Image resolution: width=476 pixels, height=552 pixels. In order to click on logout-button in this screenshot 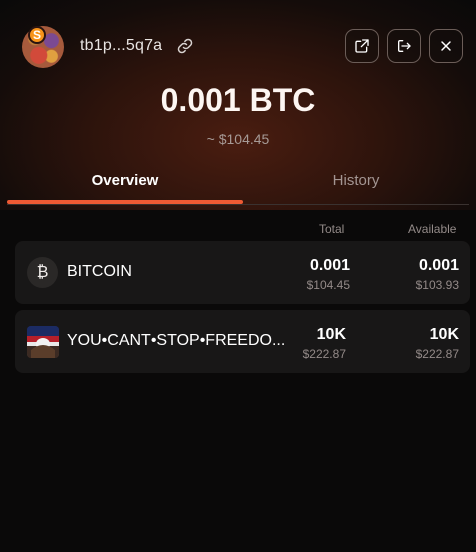, I will do `click(404, 46)`.